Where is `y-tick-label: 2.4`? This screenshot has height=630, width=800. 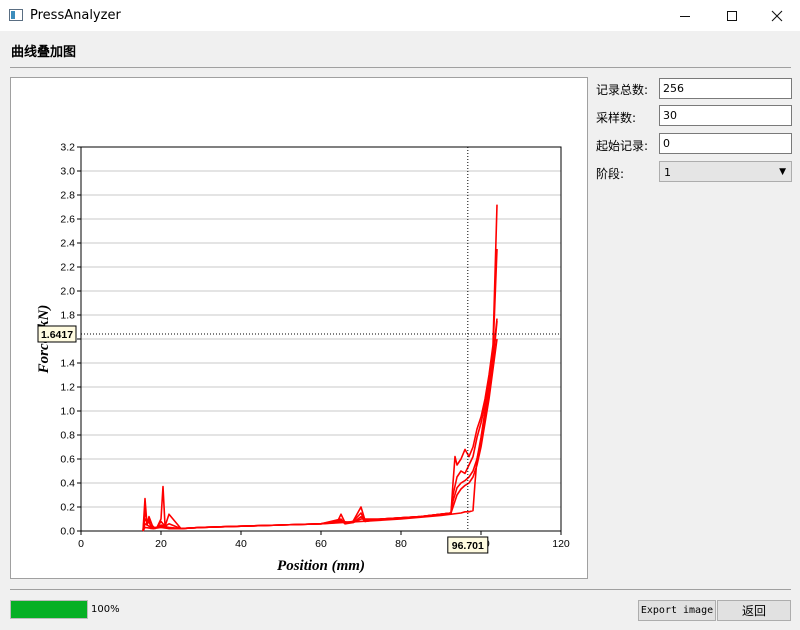 y-tick-label: 2.4 is located at coordinates (67, 244).